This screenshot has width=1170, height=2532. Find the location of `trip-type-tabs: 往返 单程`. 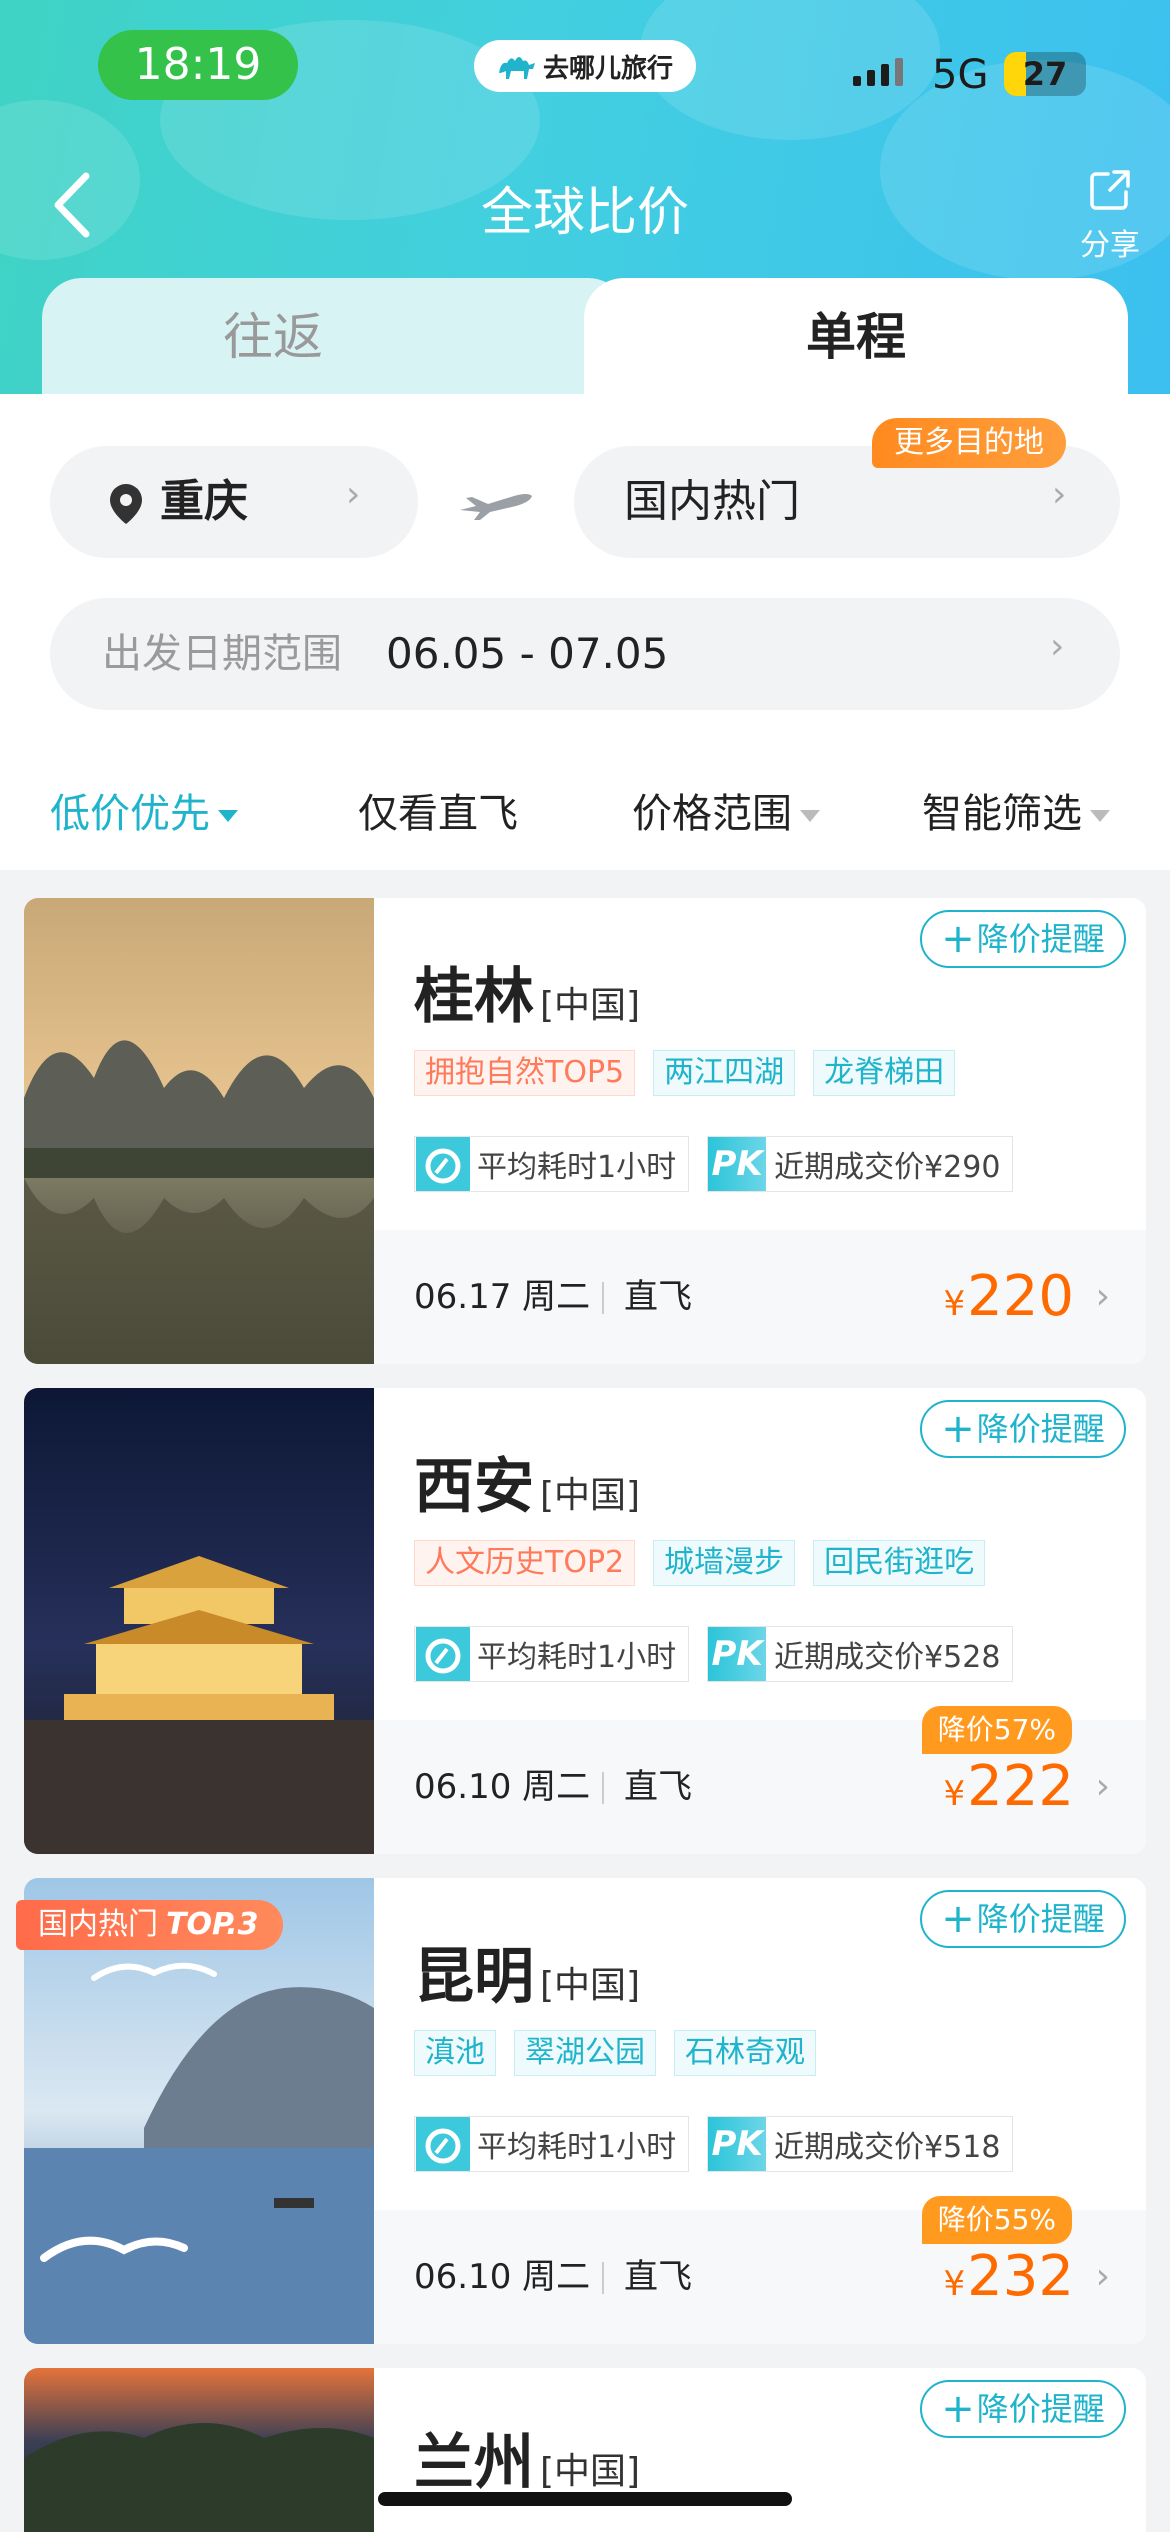

trip-type-tabs: 往返 单程 is located at coordinates (585, 336).